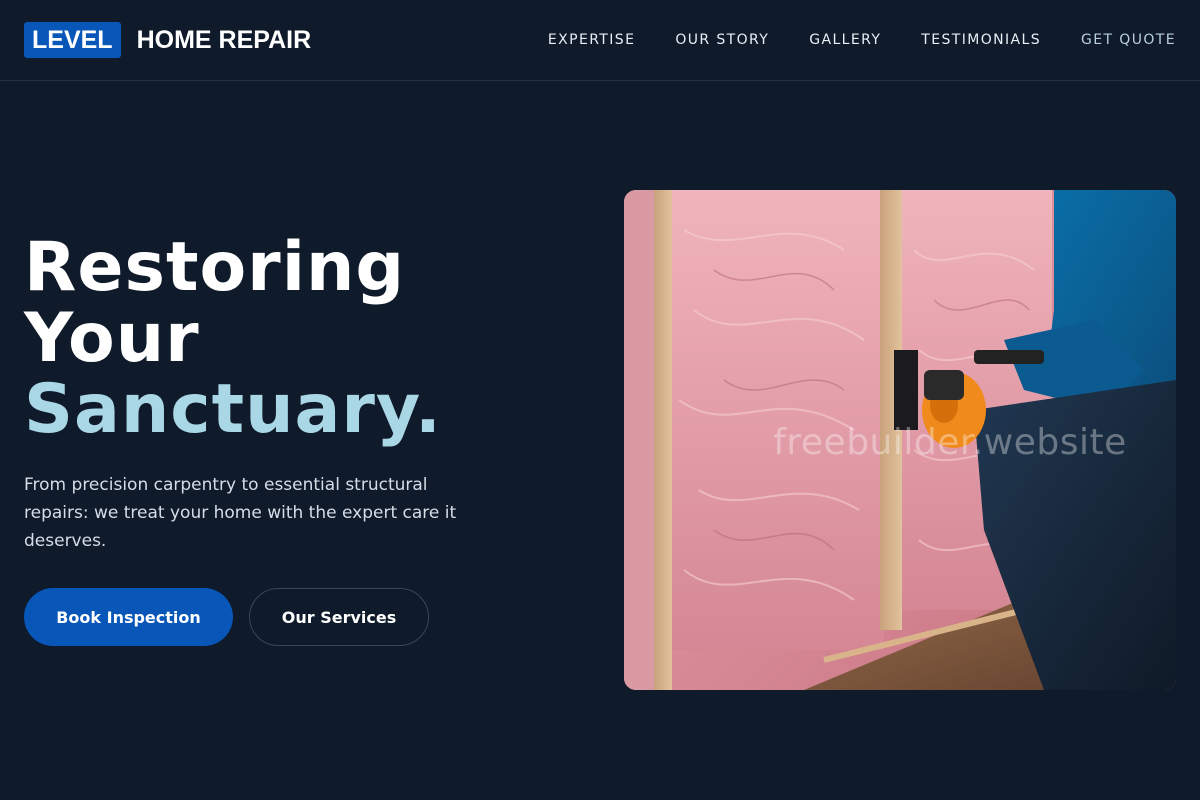 The width and height of the screenshot is (1200, 800). What do you see at coordinates (981, 40) in the screenshot?
I see `nav-link-testimonials: TESTIMONIALS` at bounding box center [981, 40].